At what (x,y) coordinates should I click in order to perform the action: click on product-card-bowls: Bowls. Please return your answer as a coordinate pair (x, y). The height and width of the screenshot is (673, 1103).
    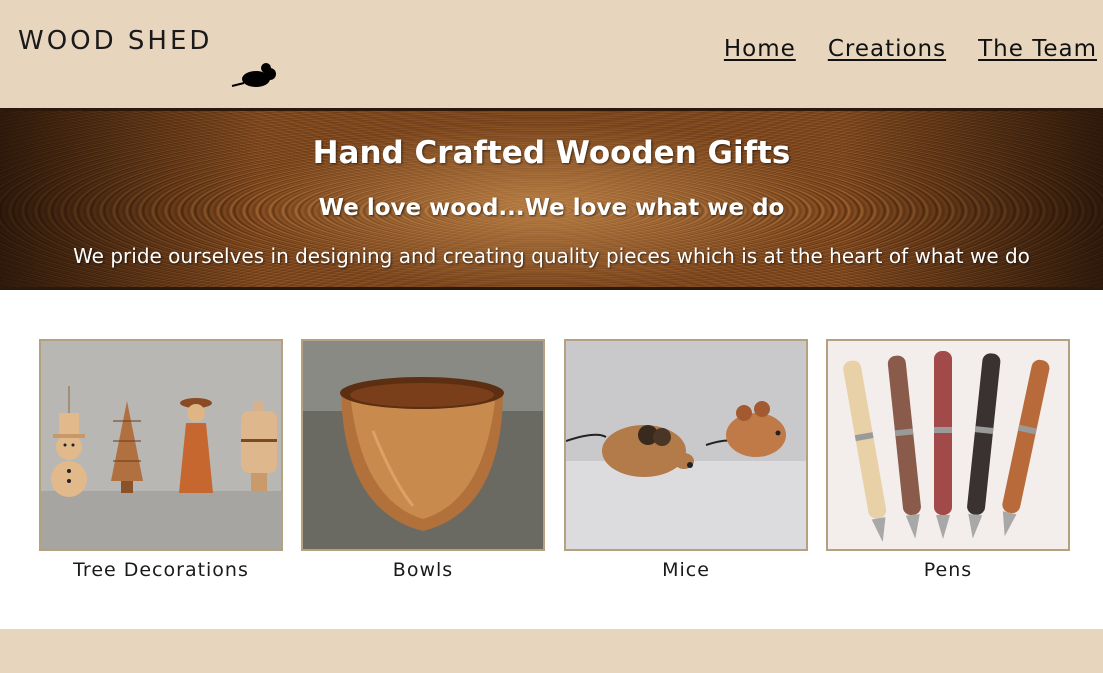
    Looking at the image, I should click on (423, 460).